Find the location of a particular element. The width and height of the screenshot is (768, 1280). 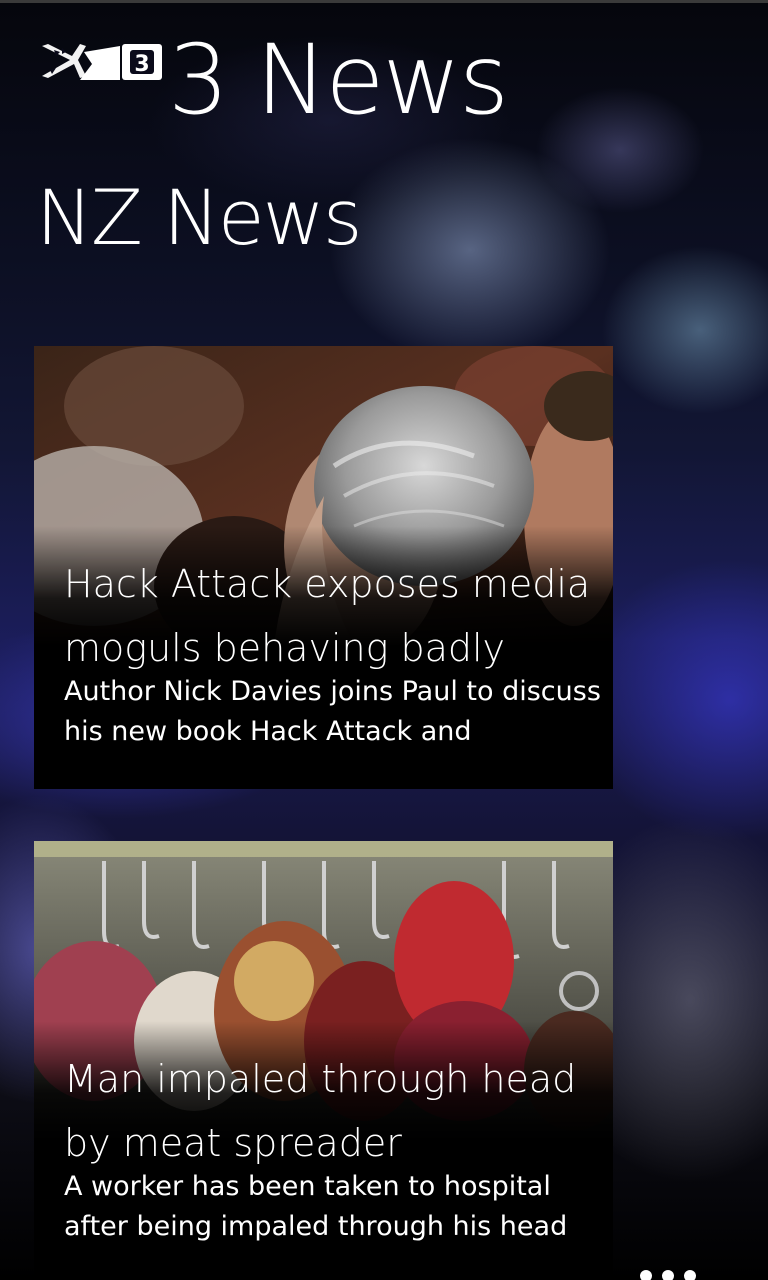

svg-text: 3 is located at coordinates (141, 64).